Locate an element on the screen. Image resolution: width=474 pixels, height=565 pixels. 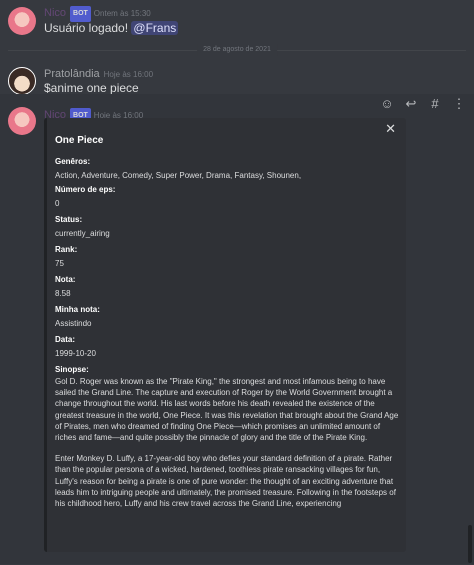
add-reaction-icon: ☺ is located at coordinates (387, 104).